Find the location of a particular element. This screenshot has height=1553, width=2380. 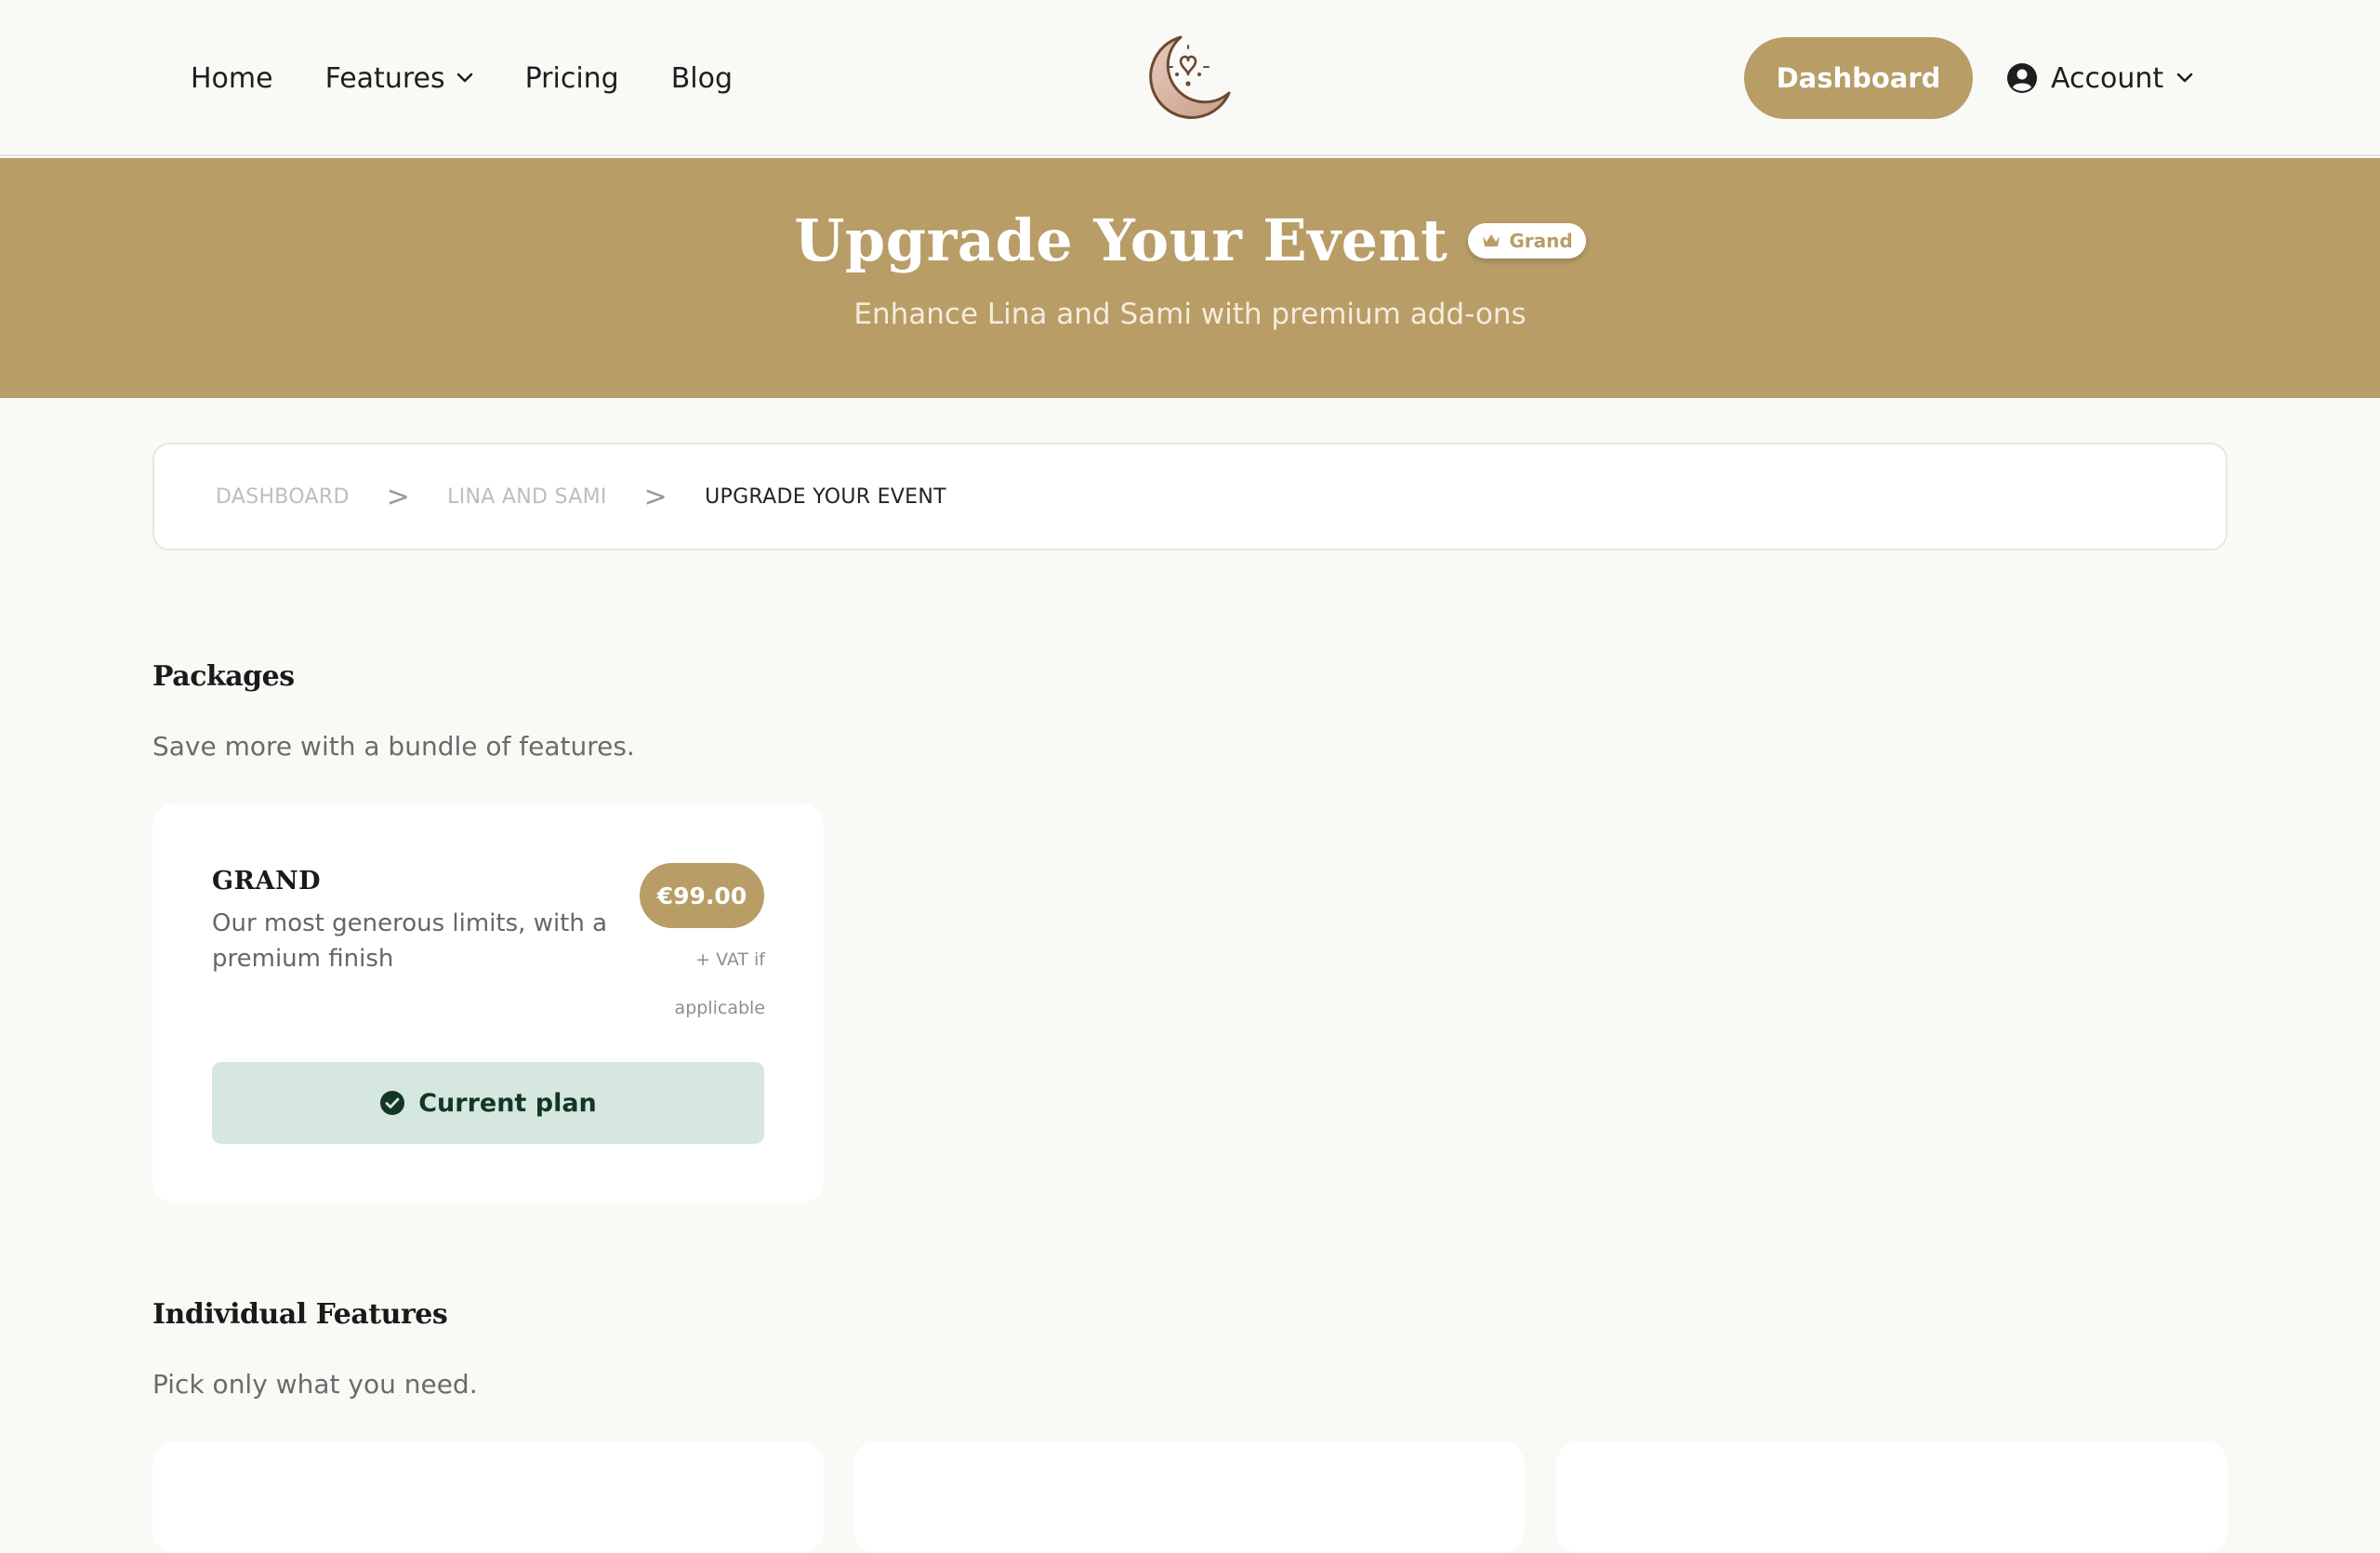

crown-icon is located at coordinates (1491, 241).